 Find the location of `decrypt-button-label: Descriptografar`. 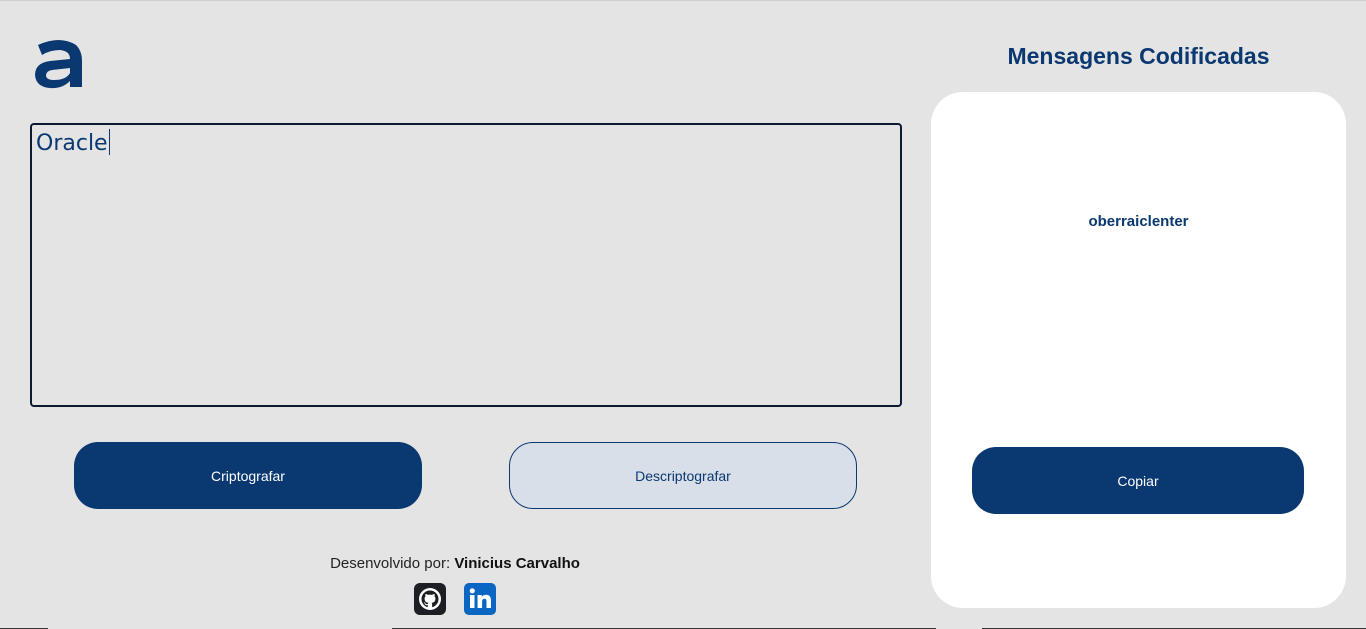

decrypt-button-label: Descriptografar is located at coordinates (683, 475).